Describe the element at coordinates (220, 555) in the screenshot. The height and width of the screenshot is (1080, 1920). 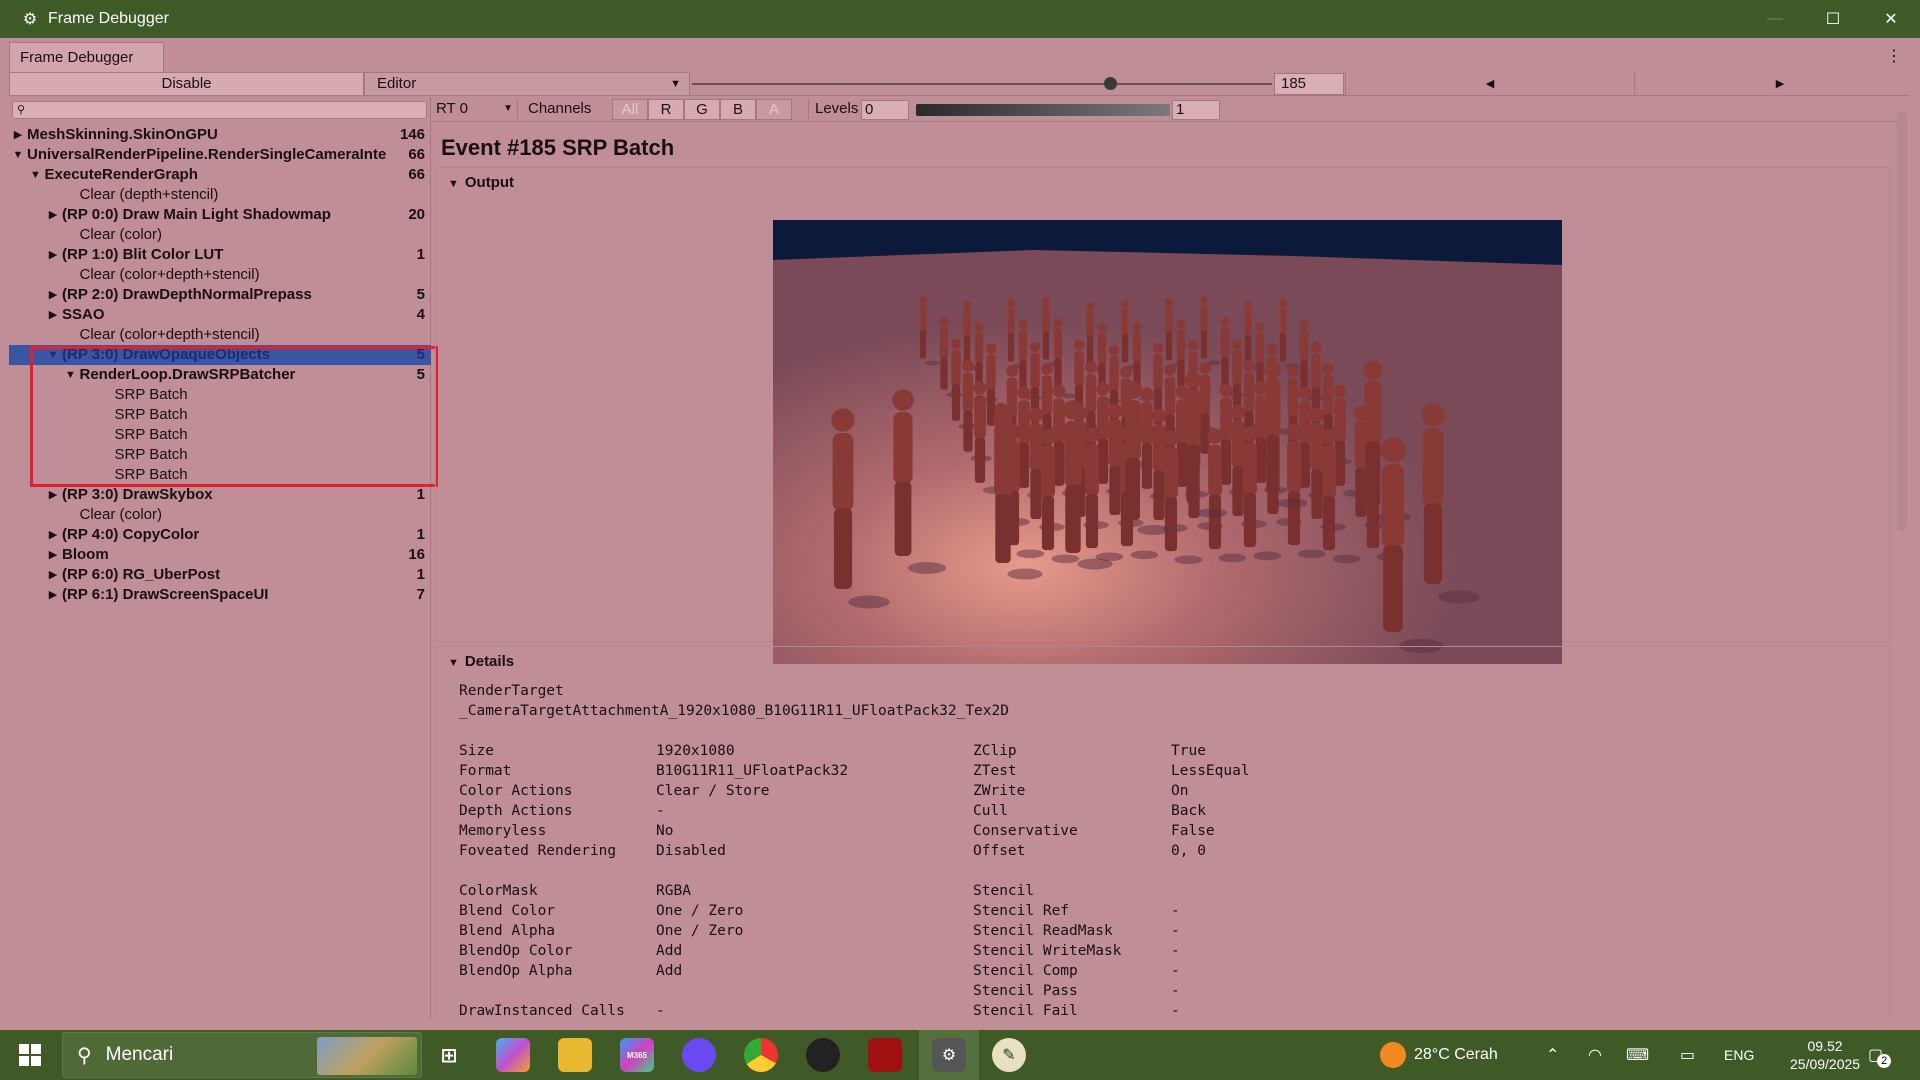
I see `tree-row: ▶ Bloom 16` at that location.